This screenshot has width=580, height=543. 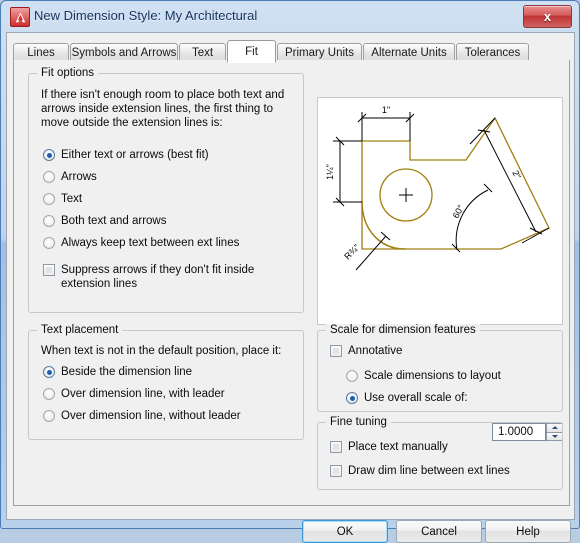 What do you see at coordinates (409, 52) in the screenshot?
I see `tab-alternate-units: Alternate Units` at bounding box center [409, 52].